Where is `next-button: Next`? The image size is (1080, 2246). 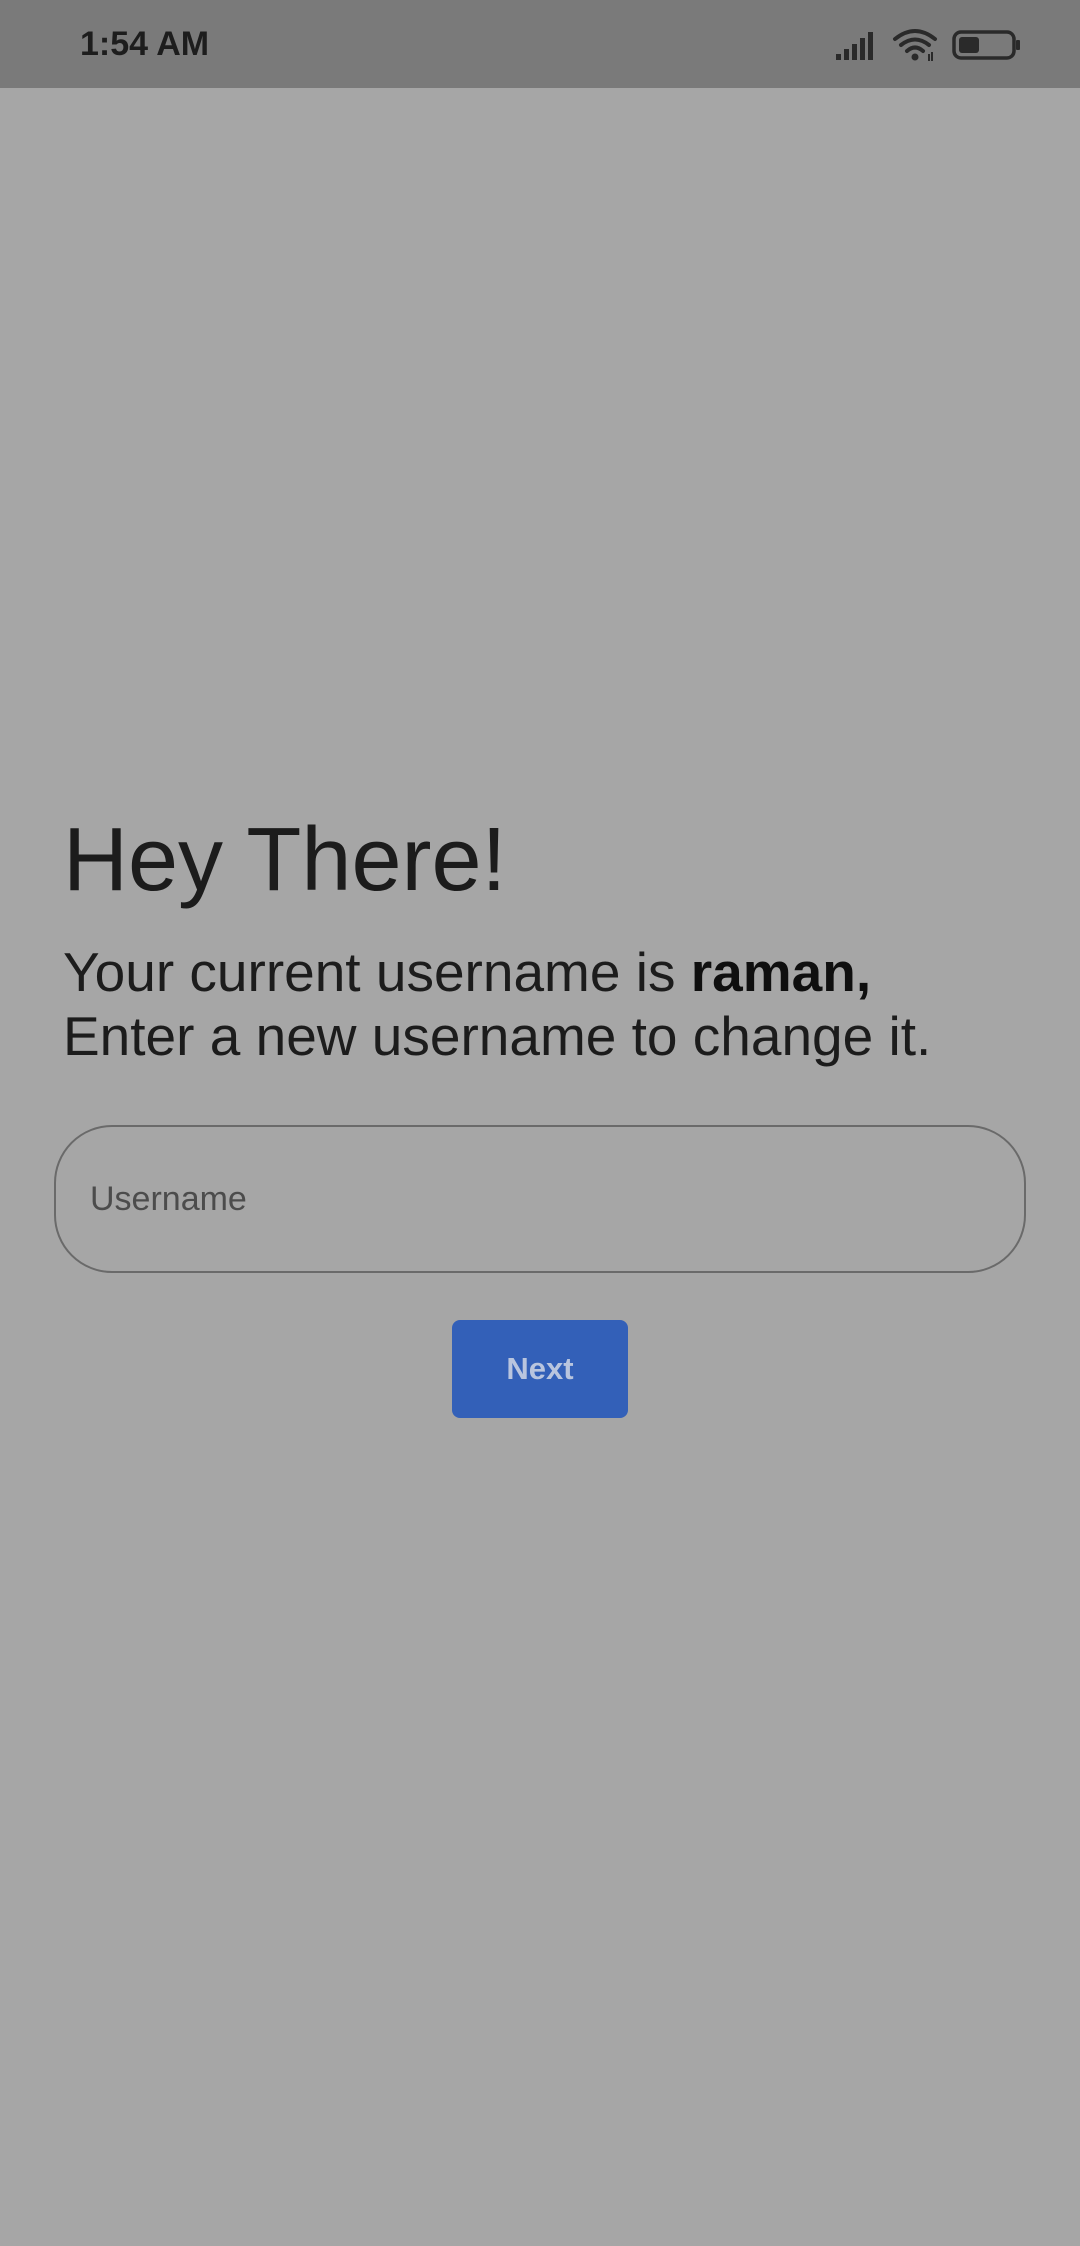
next-button: Next is located at coordinates (540, 1369).